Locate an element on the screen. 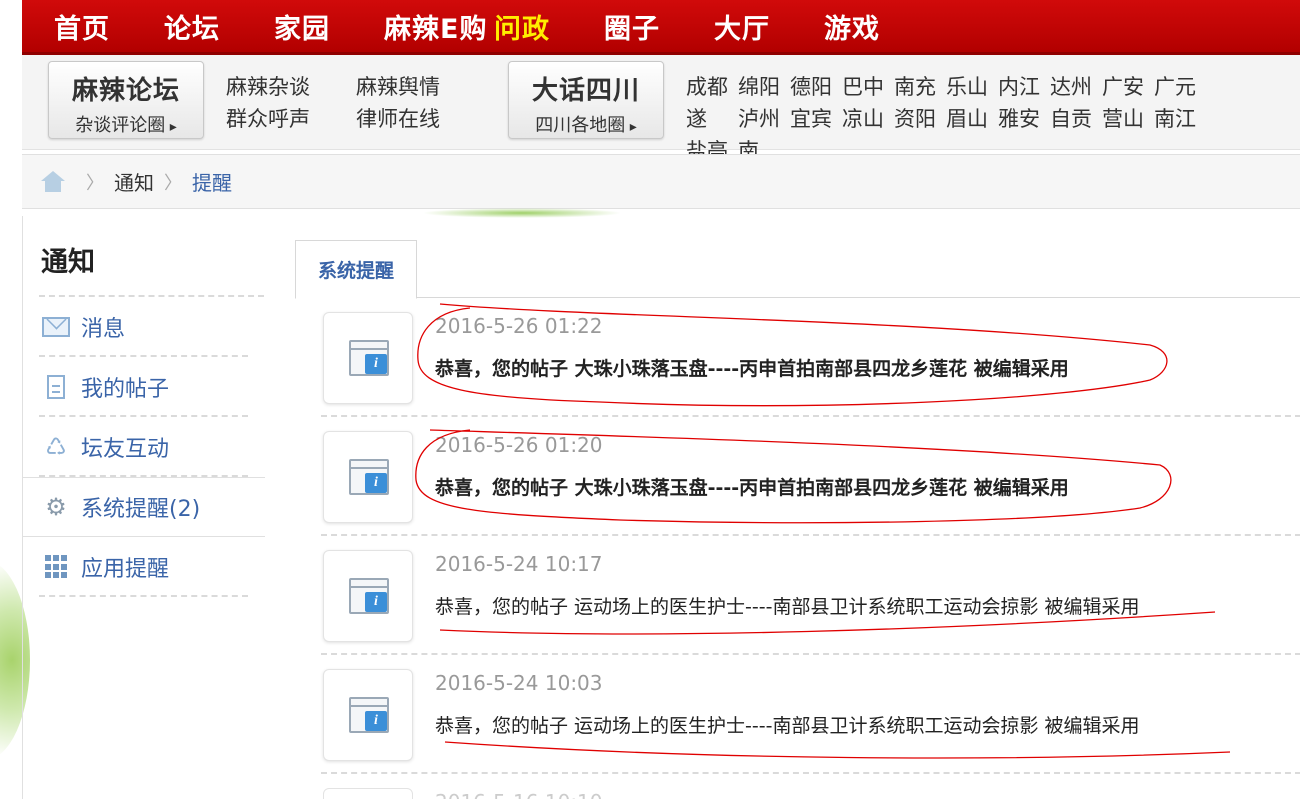 The width and height of the screenshot is (1300, 799). notification-time: 2016-5-26 01:20 is located at coordinates (519, 445).